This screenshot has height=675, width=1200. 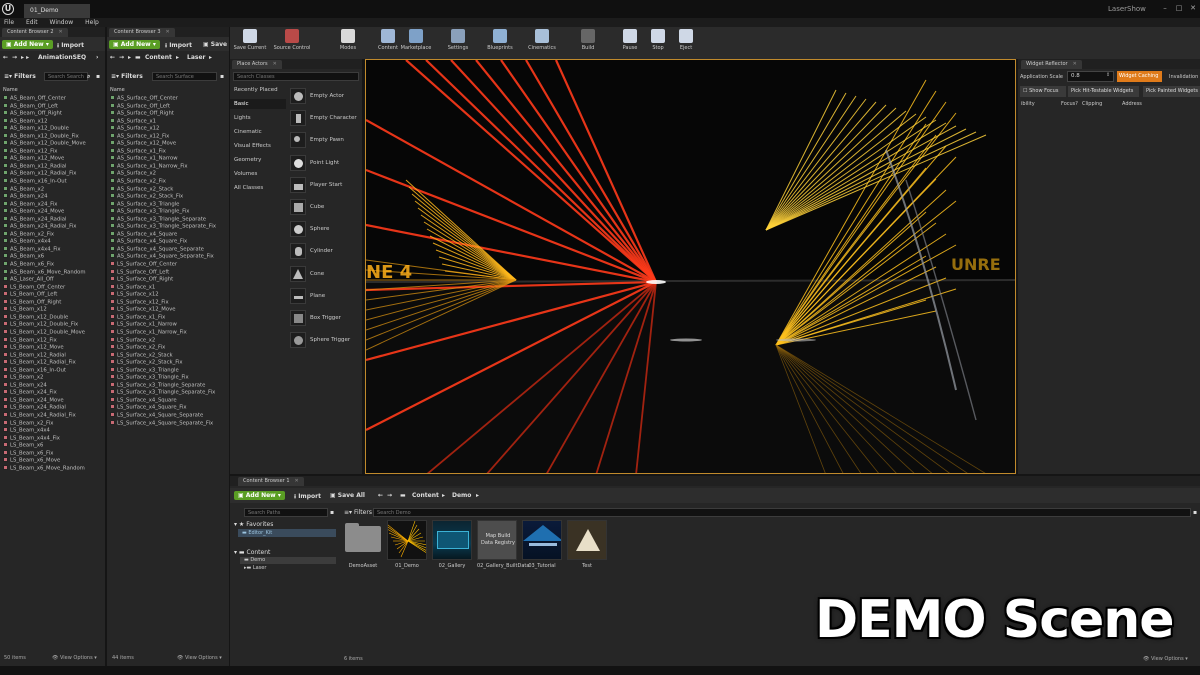 What do you see at coordinates (247, 160) in the screenshot?
I see `category-geometry: Geometry` at bounding box center [247, 160].